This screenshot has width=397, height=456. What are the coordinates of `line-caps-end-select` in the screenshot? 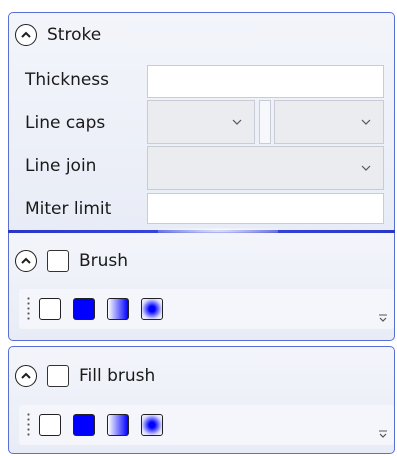 It's located at (329, 122).